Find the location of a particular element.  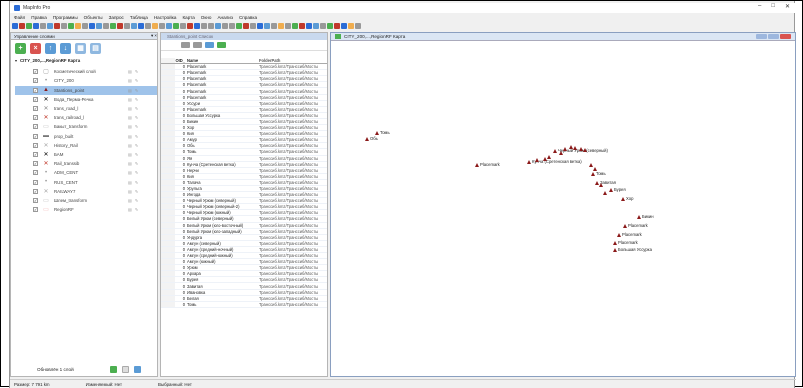

help-icon is located at coordinates (137, 369).